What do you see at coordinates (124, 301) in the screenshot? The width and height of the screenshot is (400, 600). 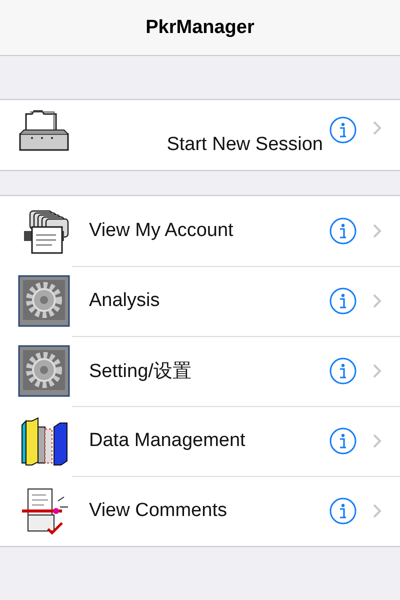 I see `row-label: Analysis` at bounding box center [124, 301].